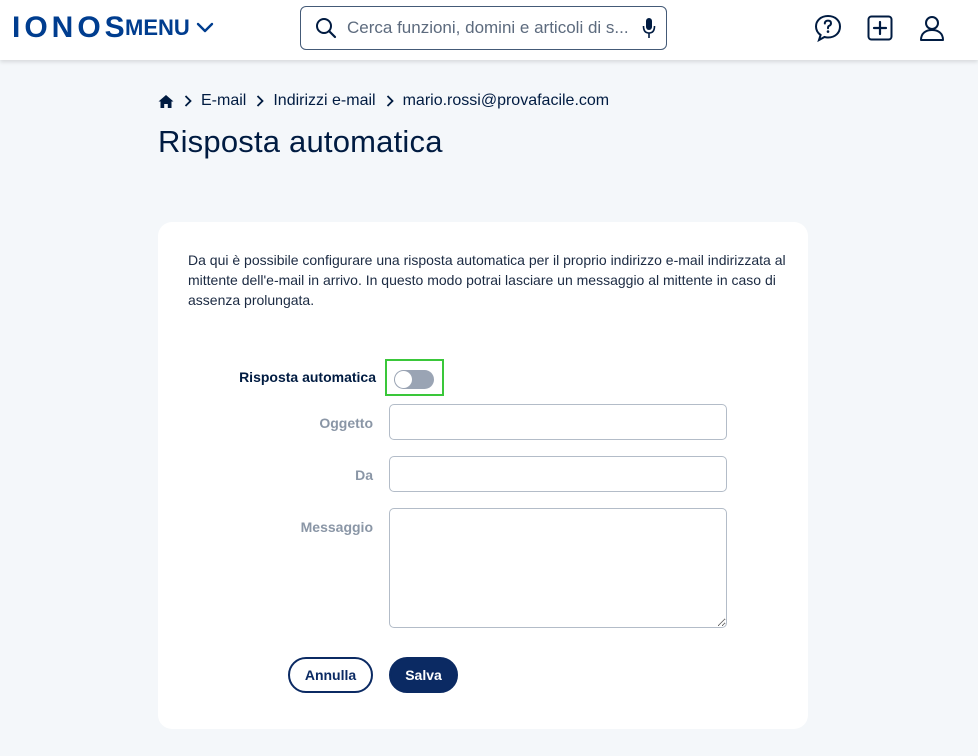 The height and width of the screenshot is (756, 978). What do you see at coordinates (330, 675) in the screenshot?
I see `cancel-button: Annulla` at bounding box center [330, 675].